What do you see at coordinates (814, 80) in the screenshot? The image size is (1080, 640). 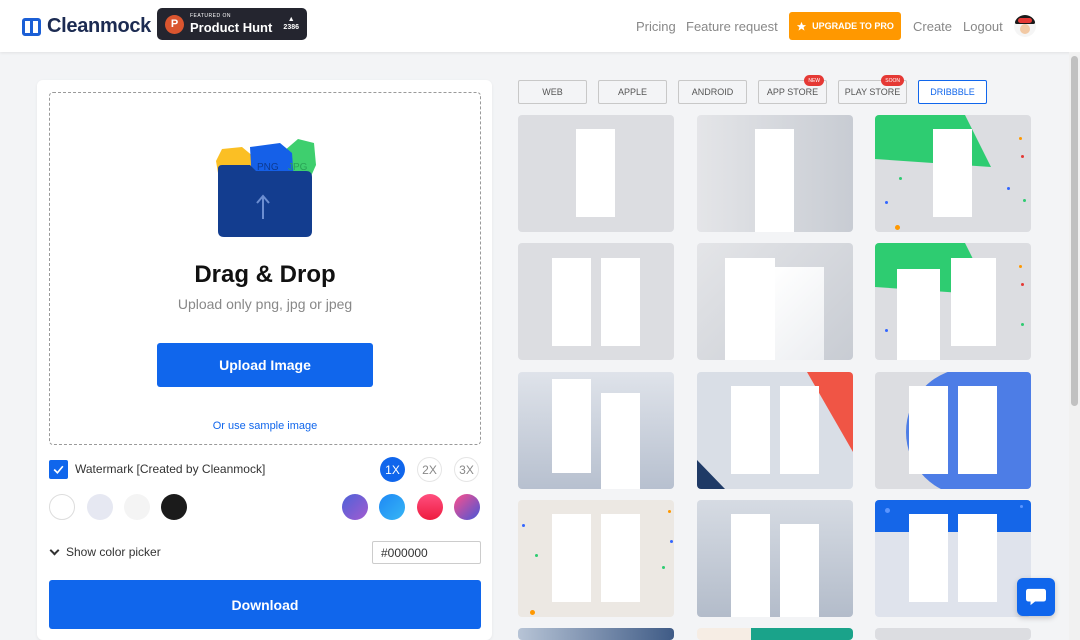 I see `new-badge: NEW` at bounding box center [814, 80].